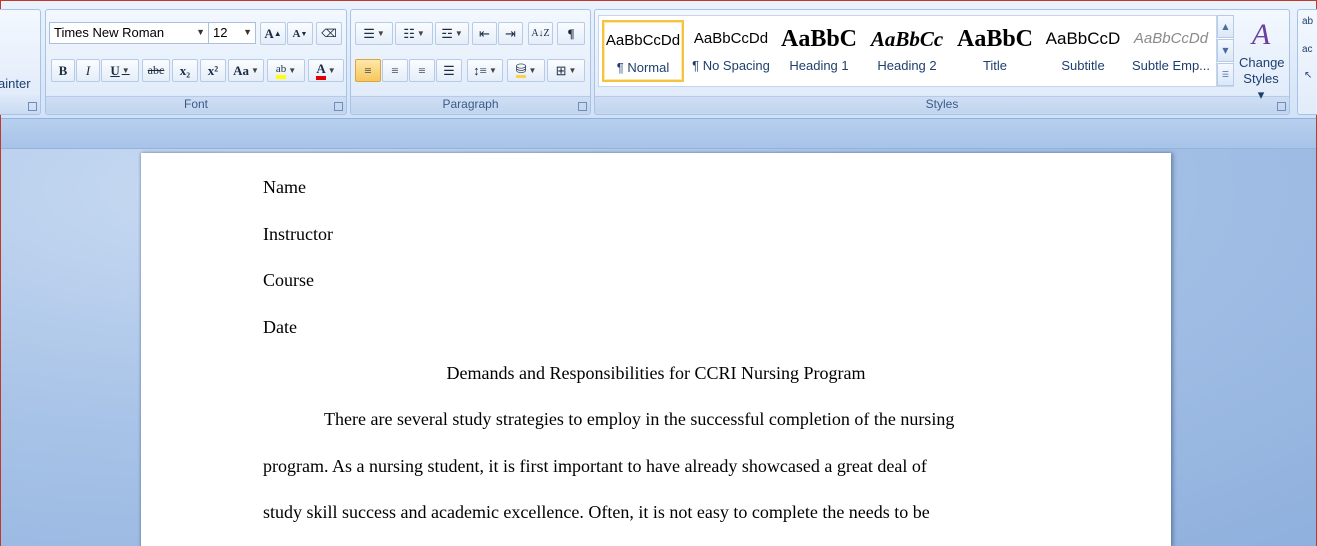 Image resolution: width=1317 pixels, height=546 pixels. I want to click on change-case-icon: Aa, so click(241, 70).